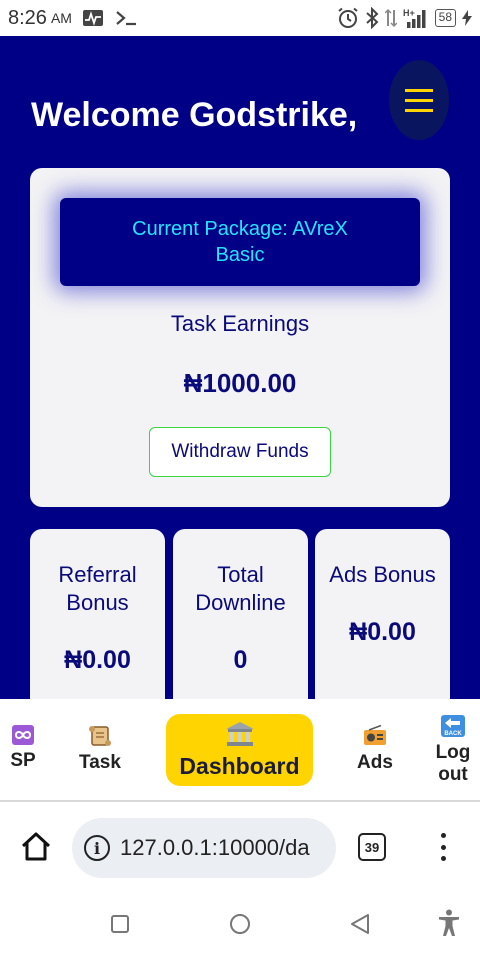 The image size is (480, 960). I want to click on home-circle-icon, so click(240, 926).